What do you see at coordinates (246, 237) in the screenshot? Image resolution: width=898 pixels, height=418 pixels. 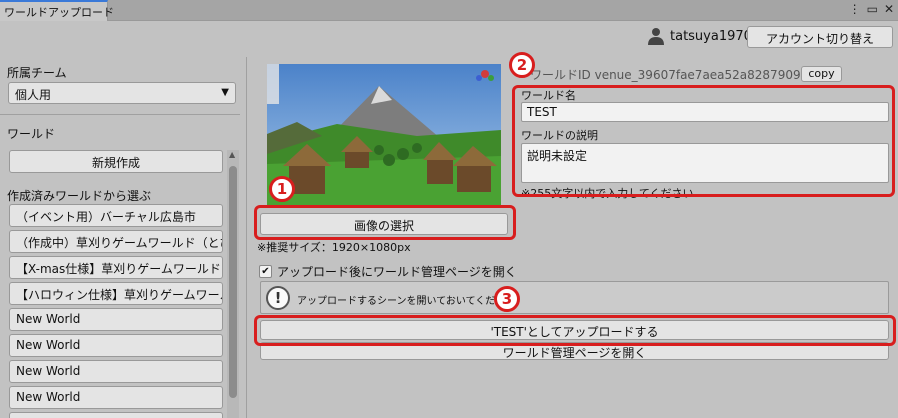 I see `panel-separator` at bounding box center [246, 237].